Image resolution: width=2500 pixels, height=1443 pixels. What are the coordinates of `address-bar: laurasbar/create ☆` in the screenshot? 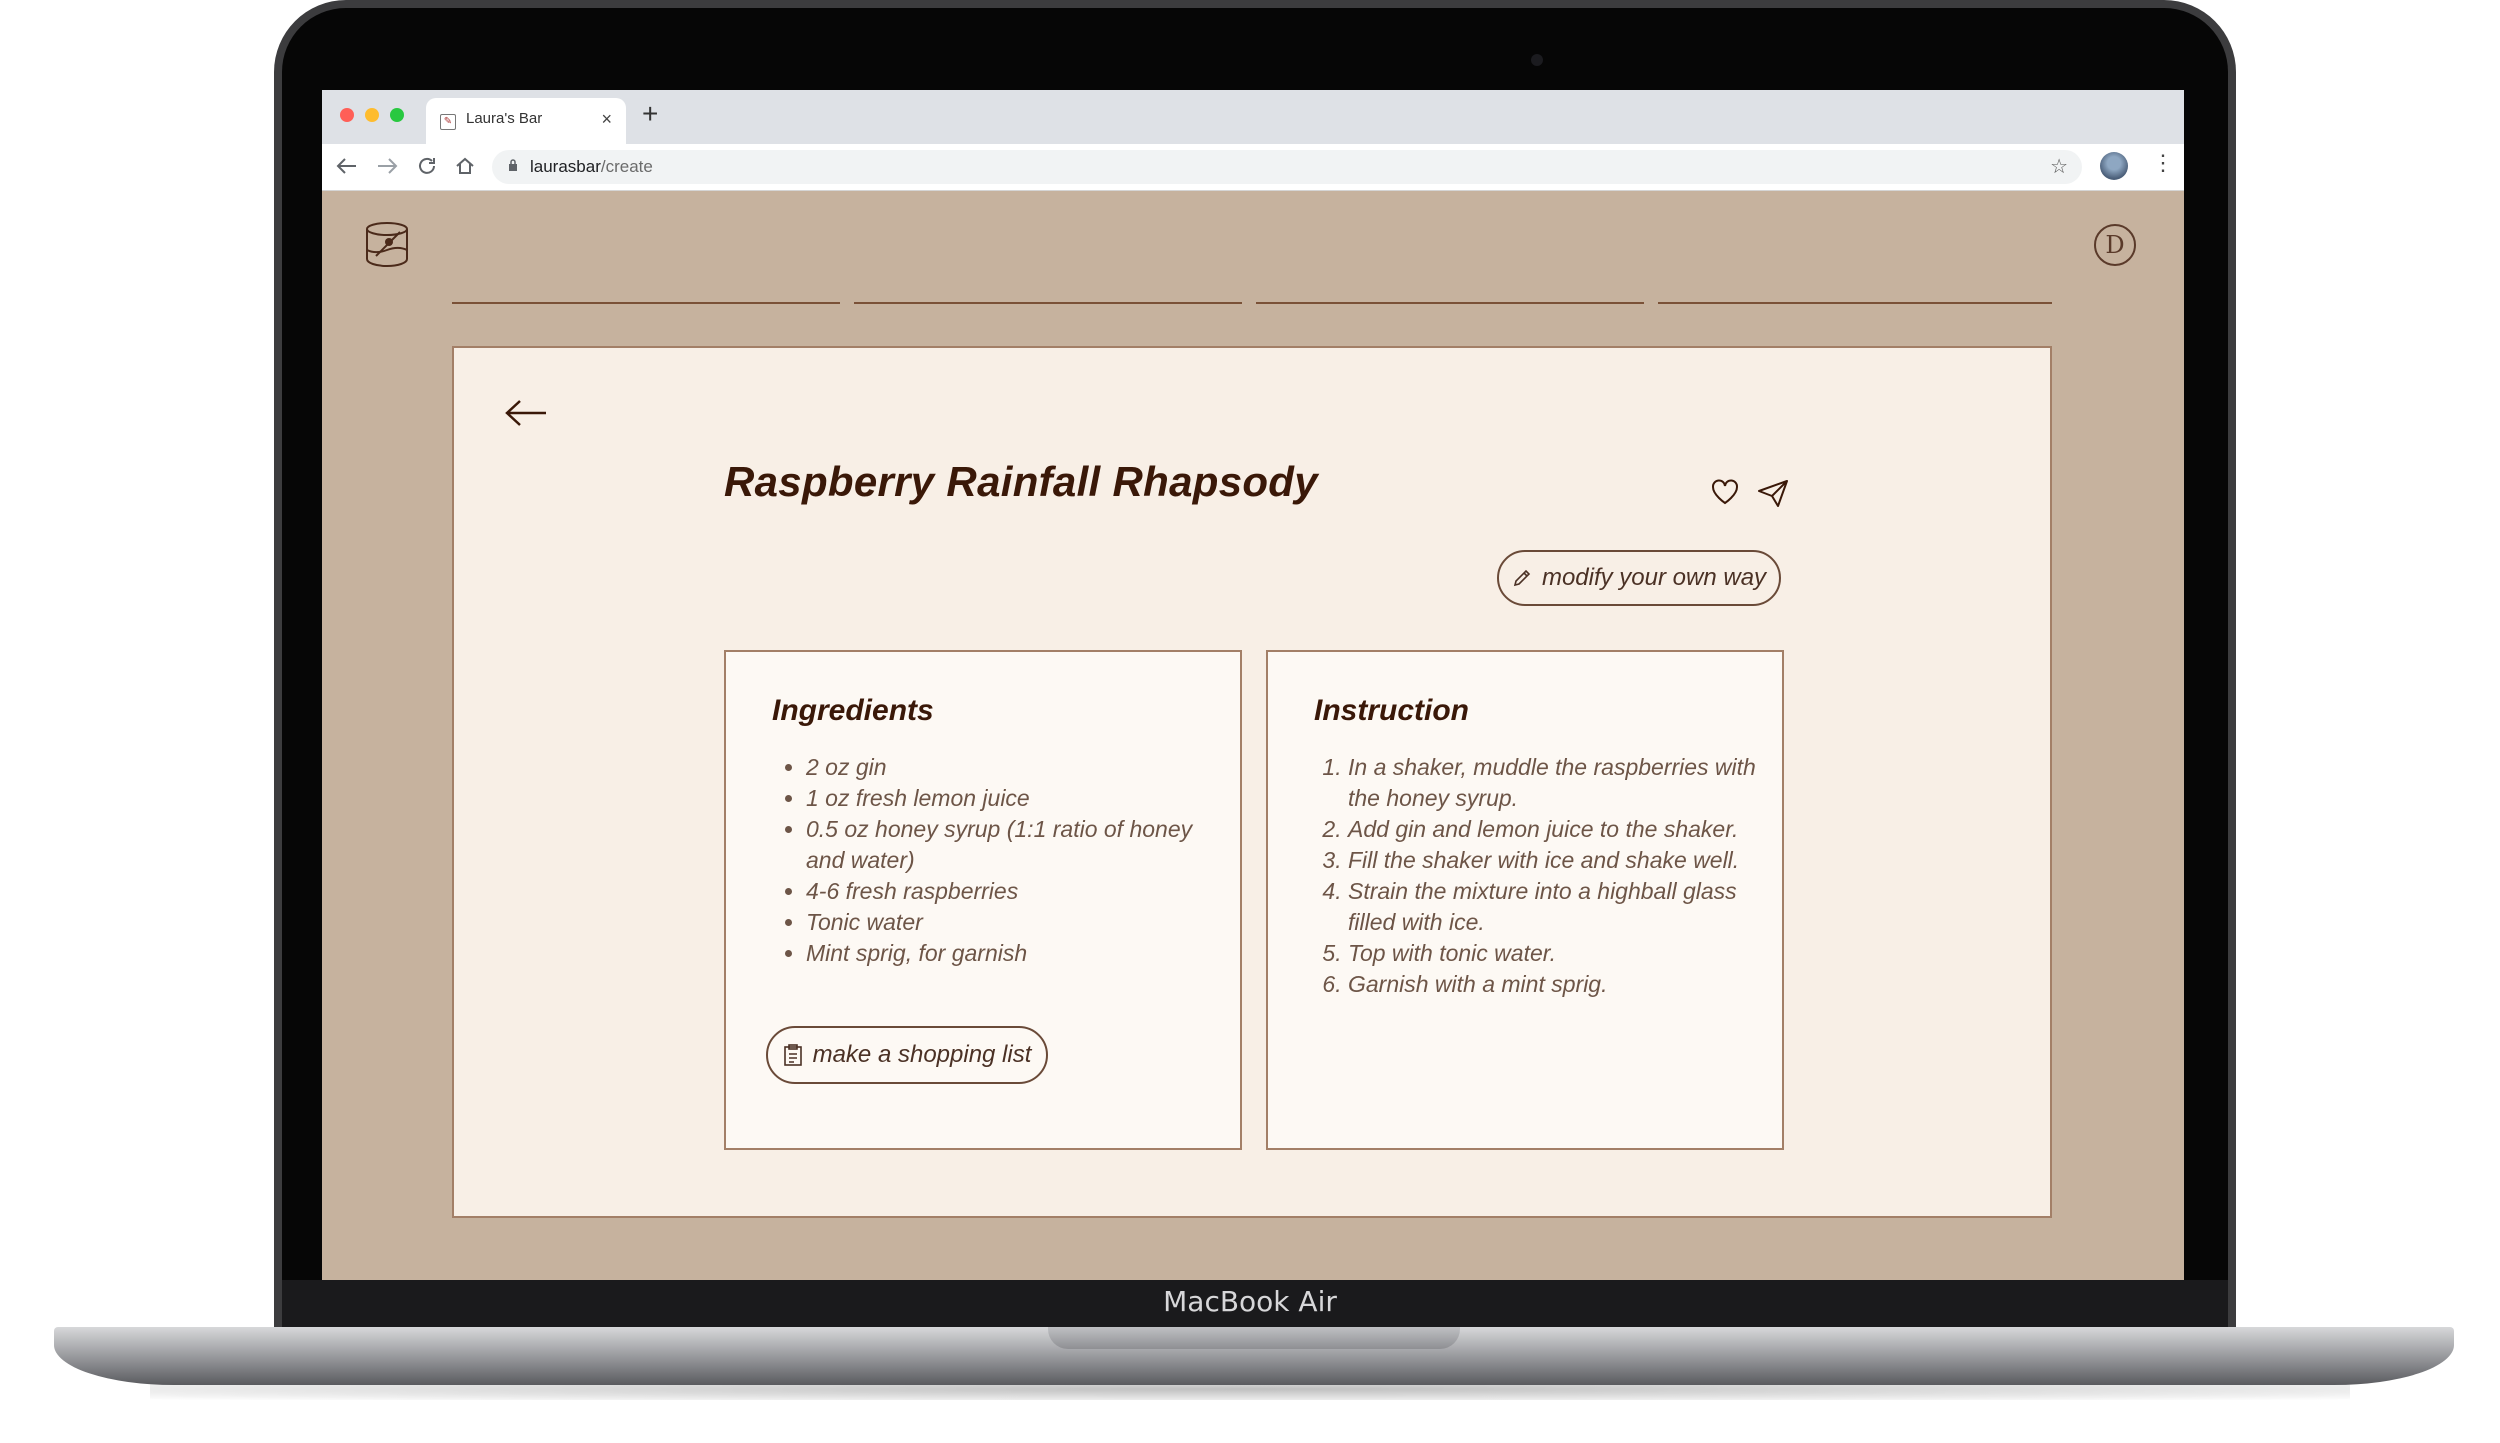 It's located at (1287, 167).